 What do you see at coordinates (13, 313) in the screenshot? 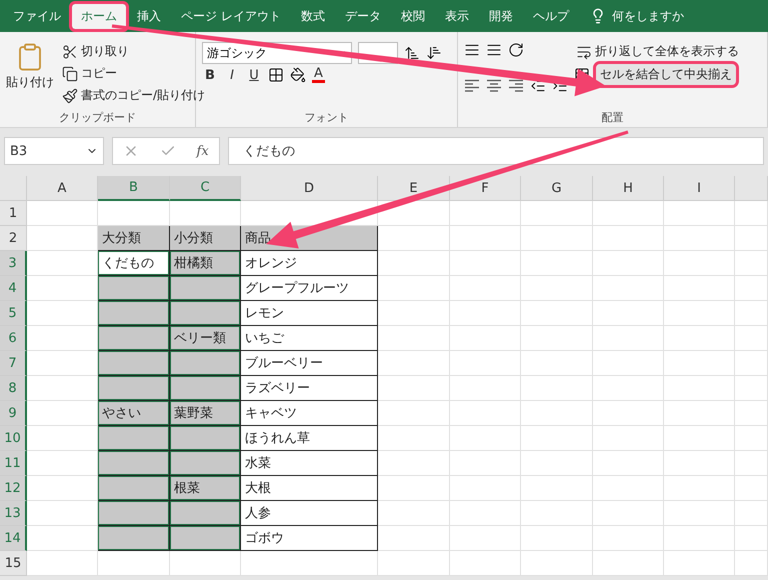
I see `row-header: 5` at bounding box center [13, 313].